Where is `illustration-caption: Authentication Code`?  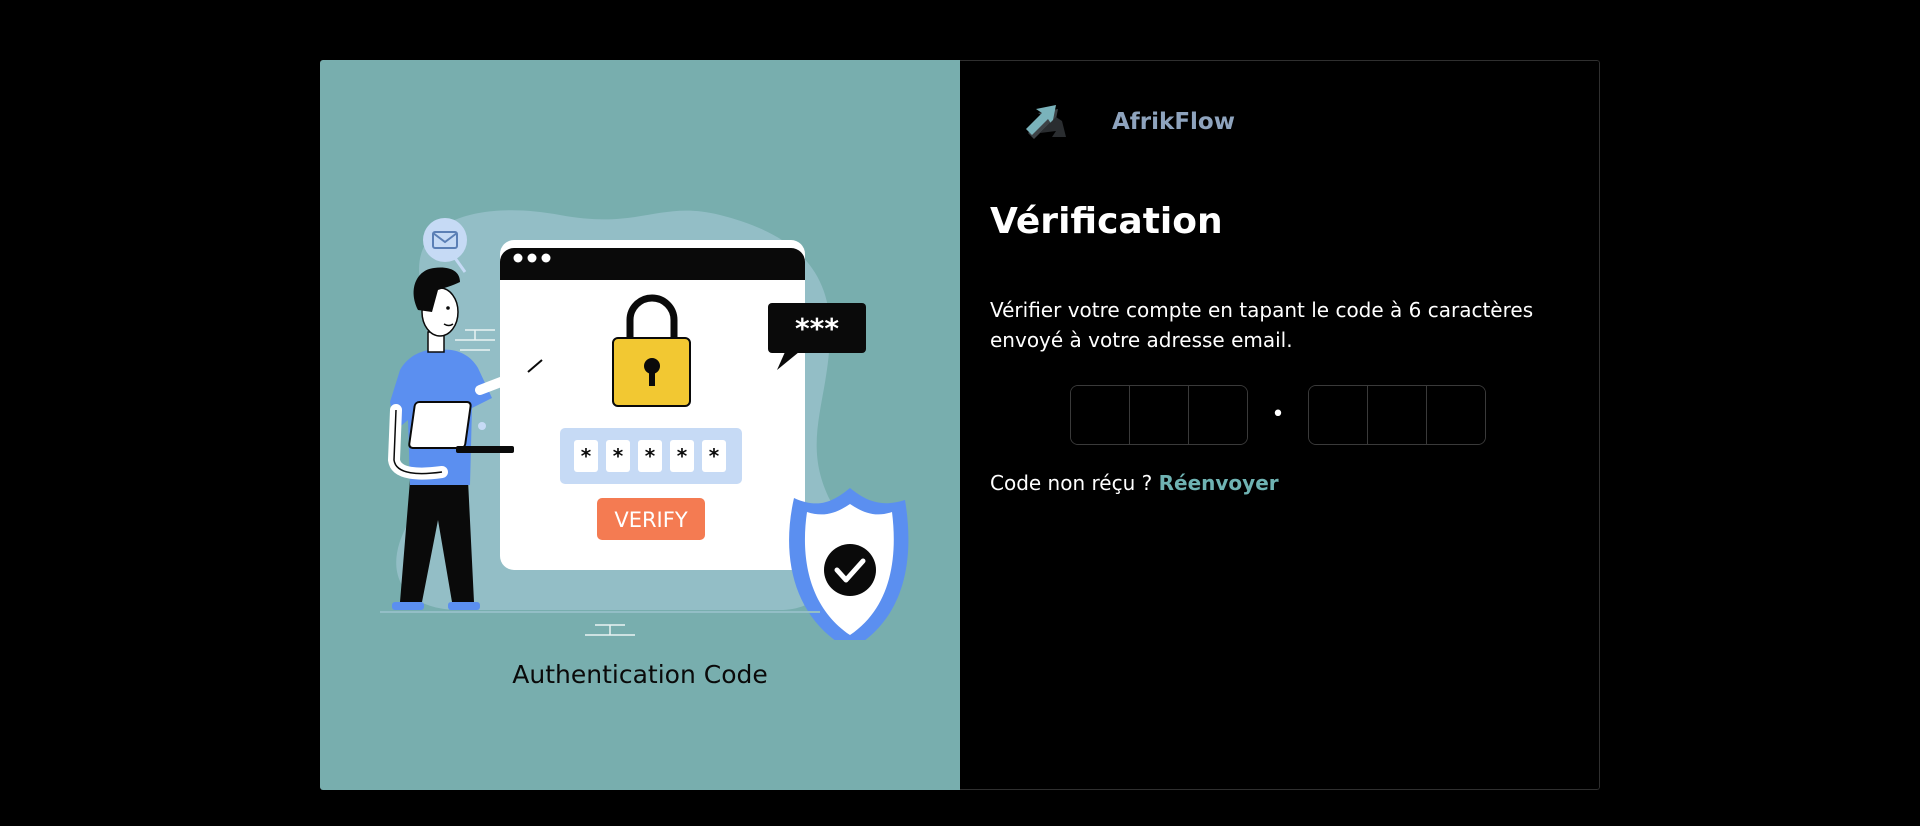
illustration-caption: Authentication Code is located at coordinates (640, 674).